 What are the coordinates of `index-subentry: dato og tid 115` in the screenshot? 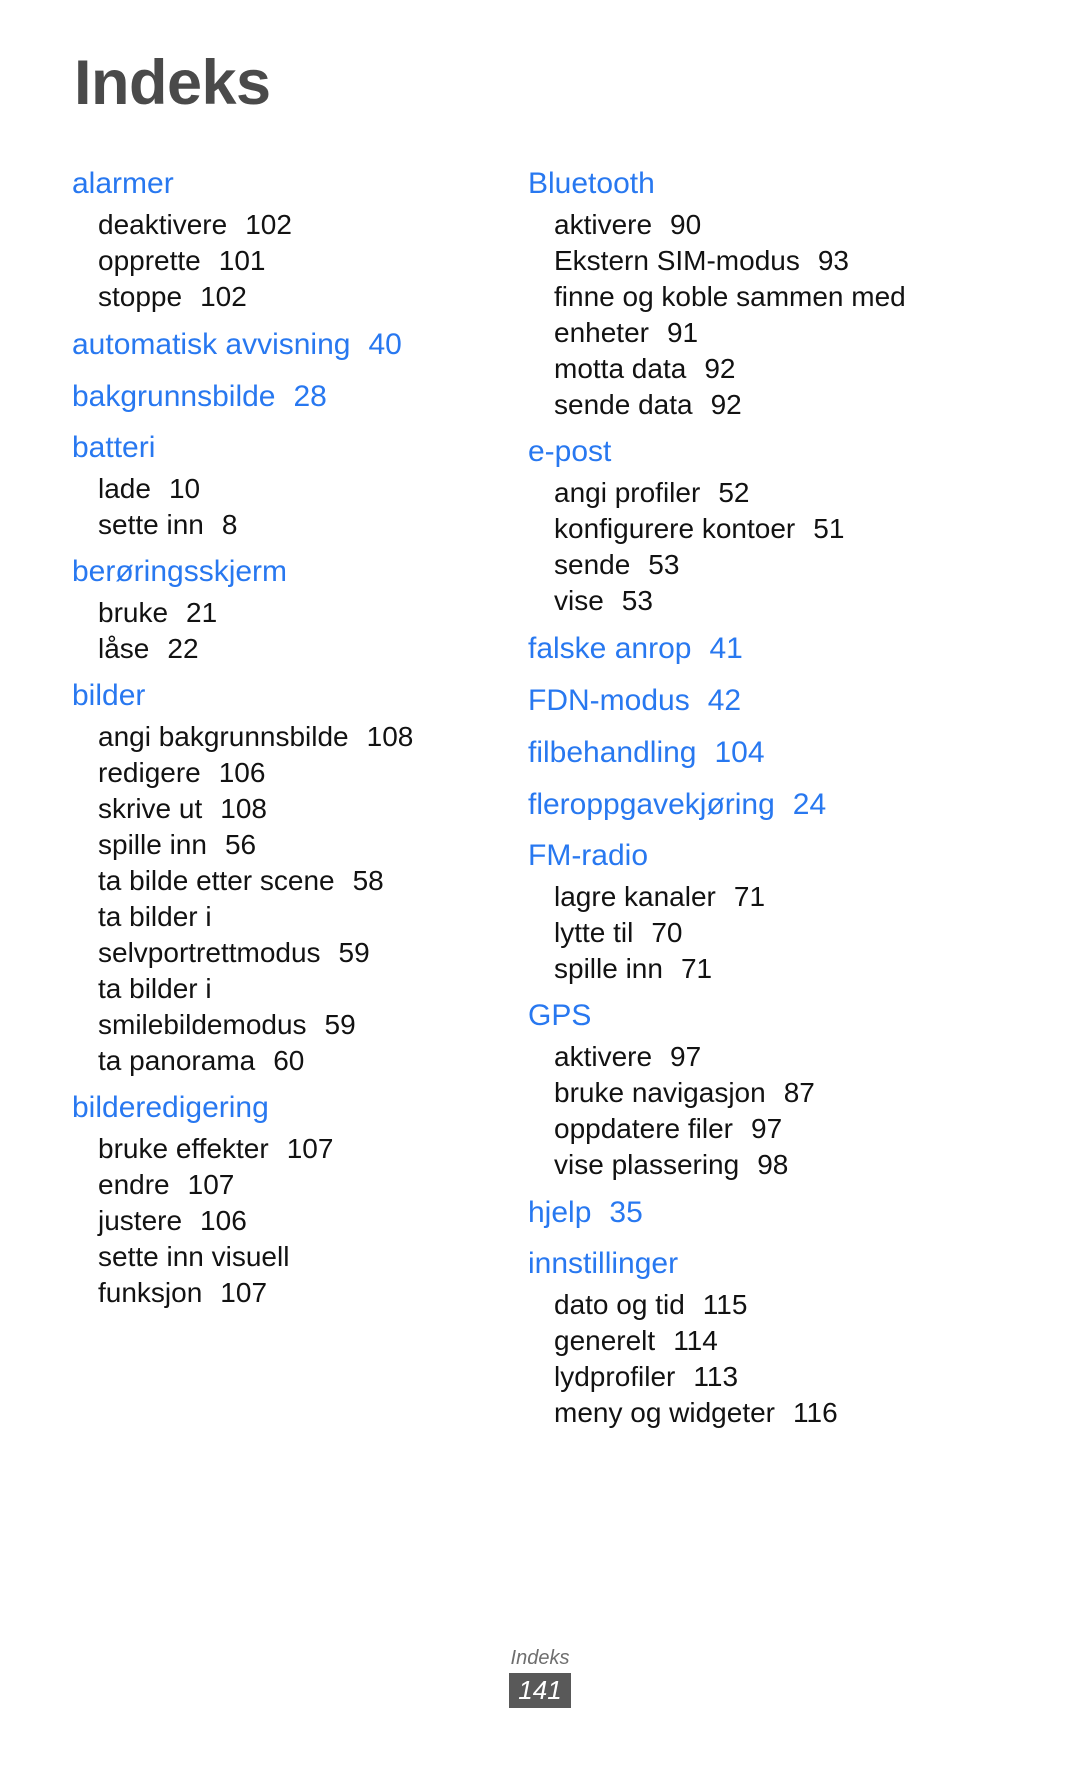 It's located at (756, 1305).